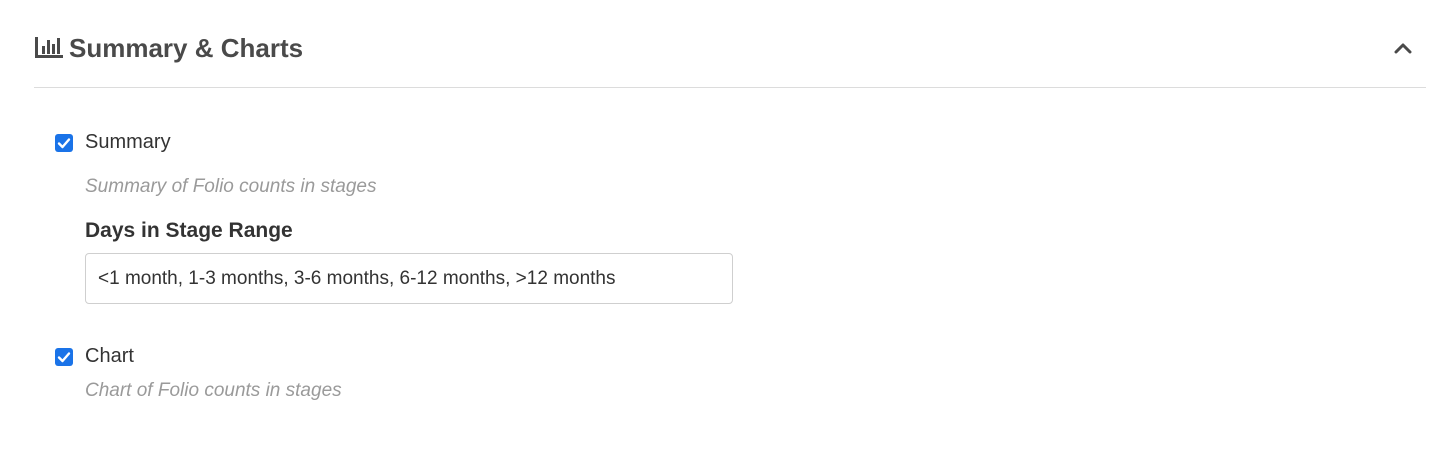  I want to click on chart-checkbox, so click(64, 357).